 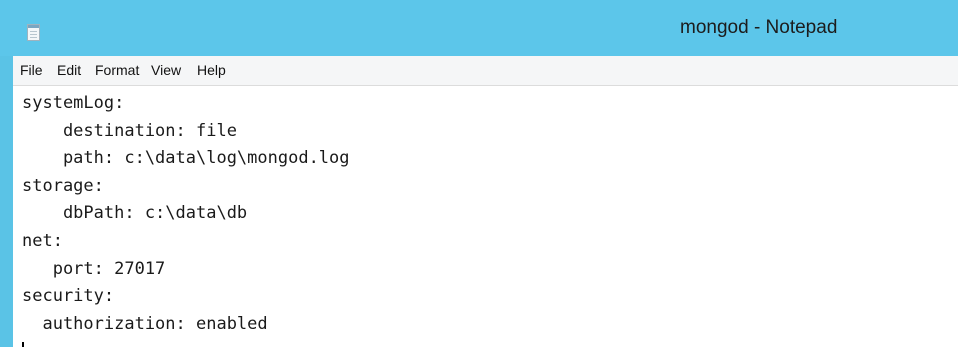 What do you see at coordinates (68, 296) in the screenshot?
I see `editor-line: security:` at bounding box center [68, 296].